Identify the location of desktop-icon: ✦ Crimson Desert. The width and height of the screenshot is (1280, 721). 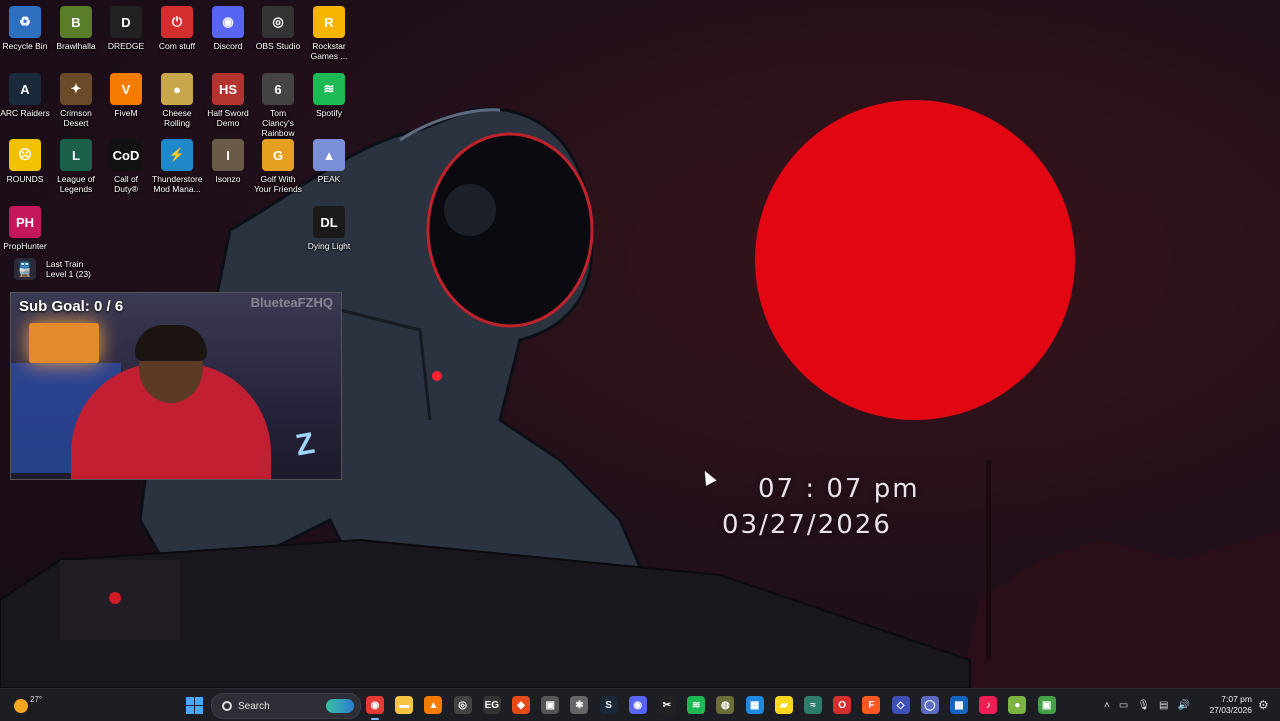
(76, 100).